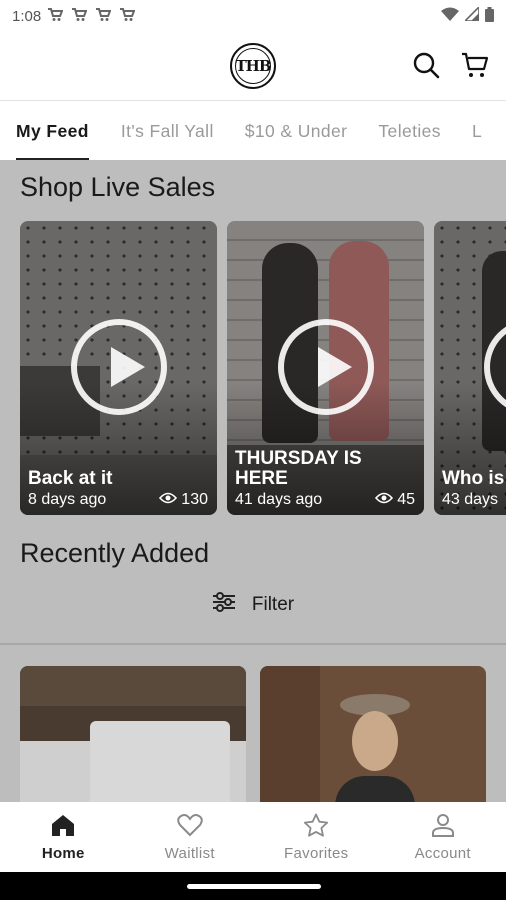  What do you see at coordinates (426, 67) in the screenshot?
I see `search-icon` at bounding box center [426, 67].